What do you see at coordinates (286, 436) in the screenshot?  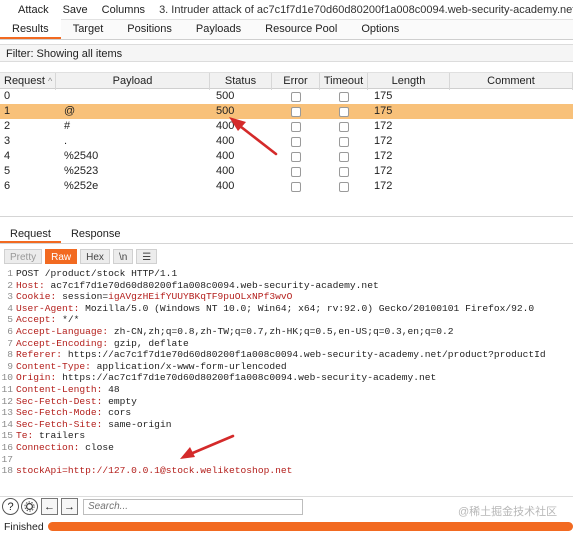 I see `request-line: 15 Te: trailers` at bounding box center [286, 436].